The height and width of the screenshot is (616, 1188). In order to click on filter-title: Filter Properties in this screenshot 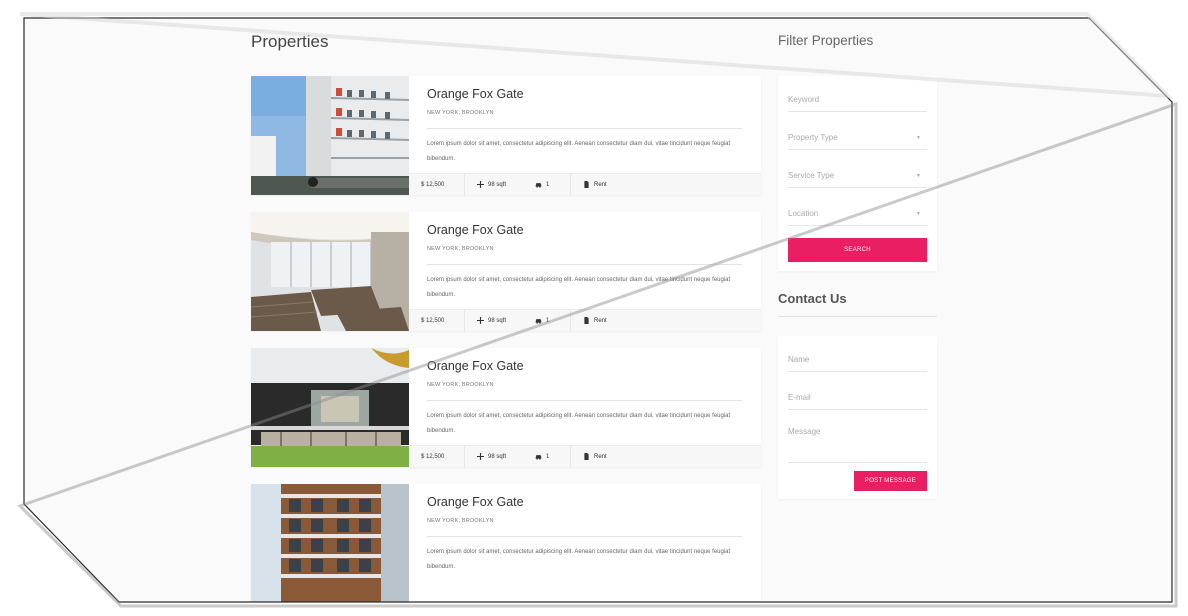, I will do `click(826, 40)`.